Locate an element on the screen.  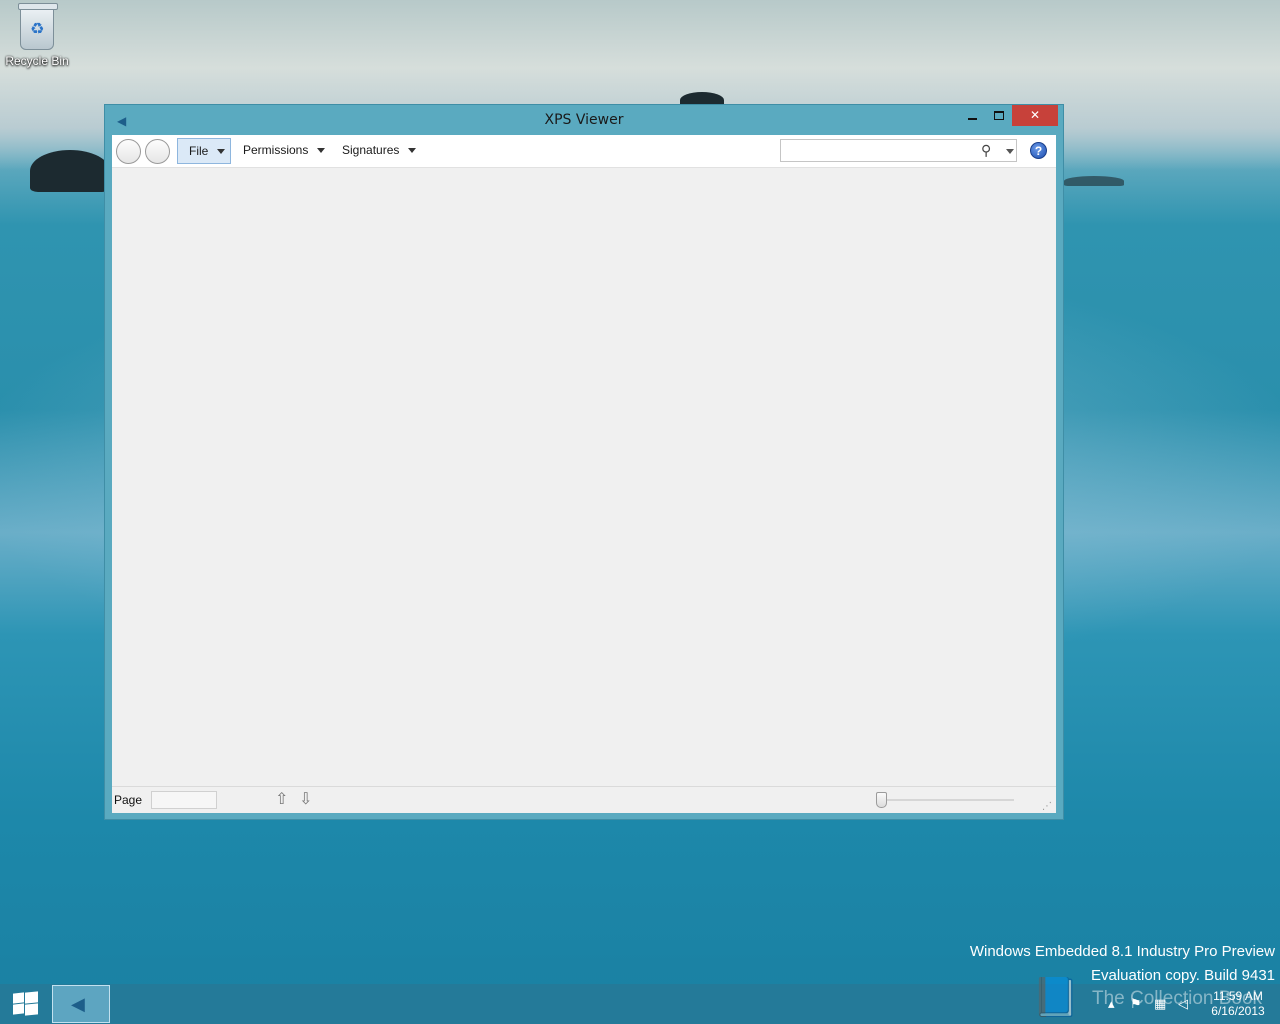
minimize-icon is located at coordinates (972, 118).